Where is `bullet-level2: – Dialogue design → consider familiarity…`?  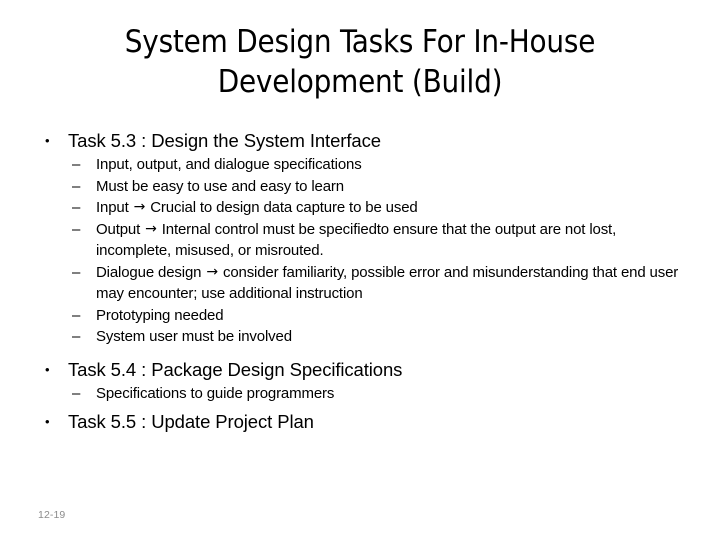 bullet-level2: – Dialogue design → consider familiarity… is located at coordinates (382, 283).